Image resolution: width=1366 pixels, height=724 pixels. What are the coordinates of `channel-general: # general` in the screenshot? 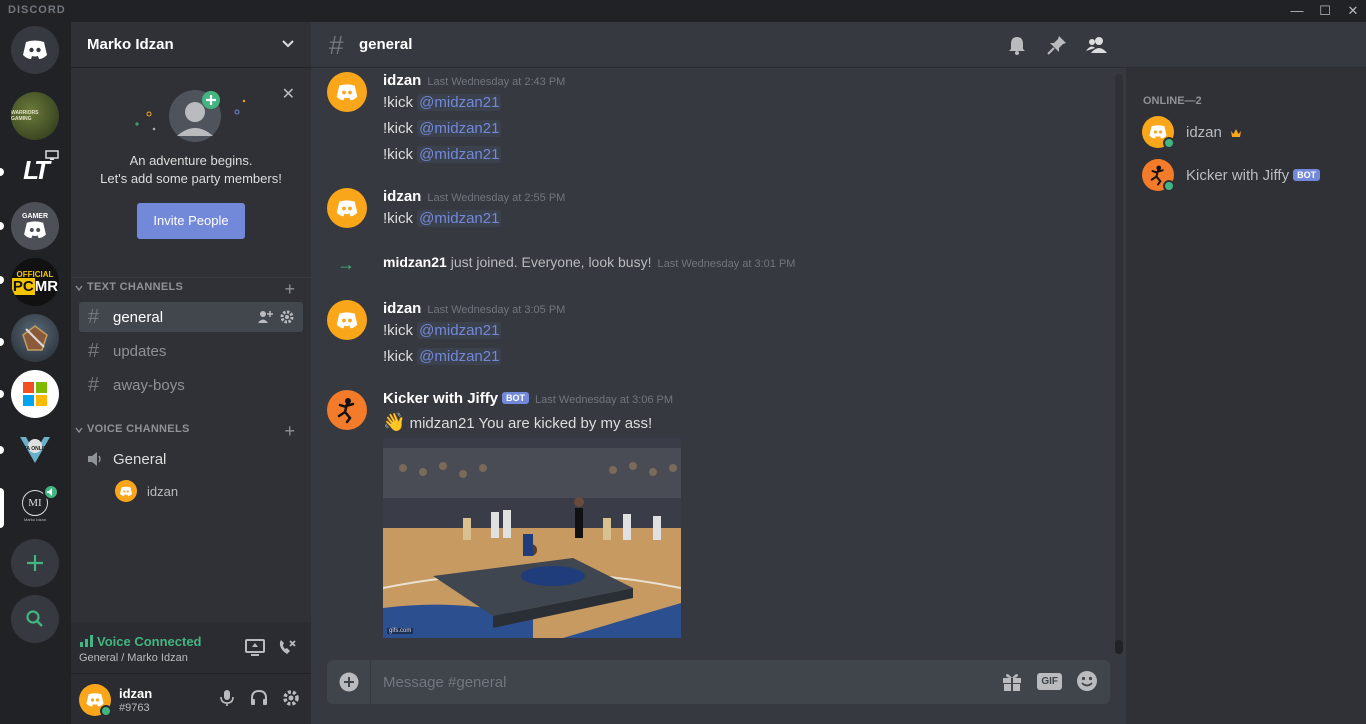 It's located at (191, 317).